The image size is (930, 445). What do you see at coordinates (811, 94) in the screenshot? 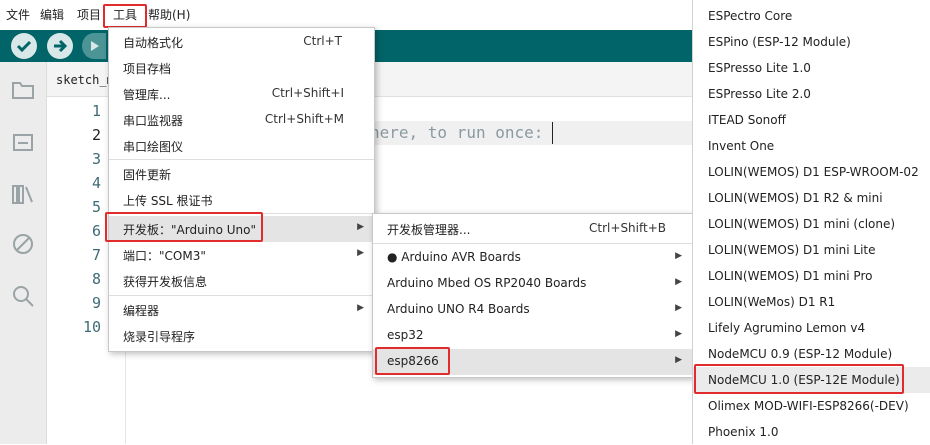
I see `board-option: ESPresso Lite 2.0` at bounding box center [811, 94].